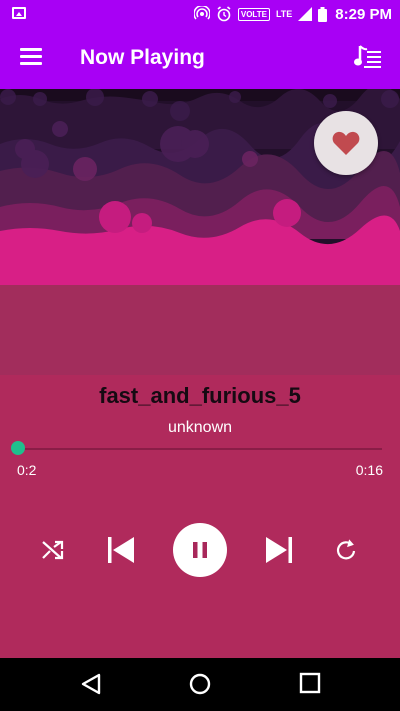  Describe the element at coordinates (200, 427) in the screenshot. I see `track-artist: unknown` at that location.